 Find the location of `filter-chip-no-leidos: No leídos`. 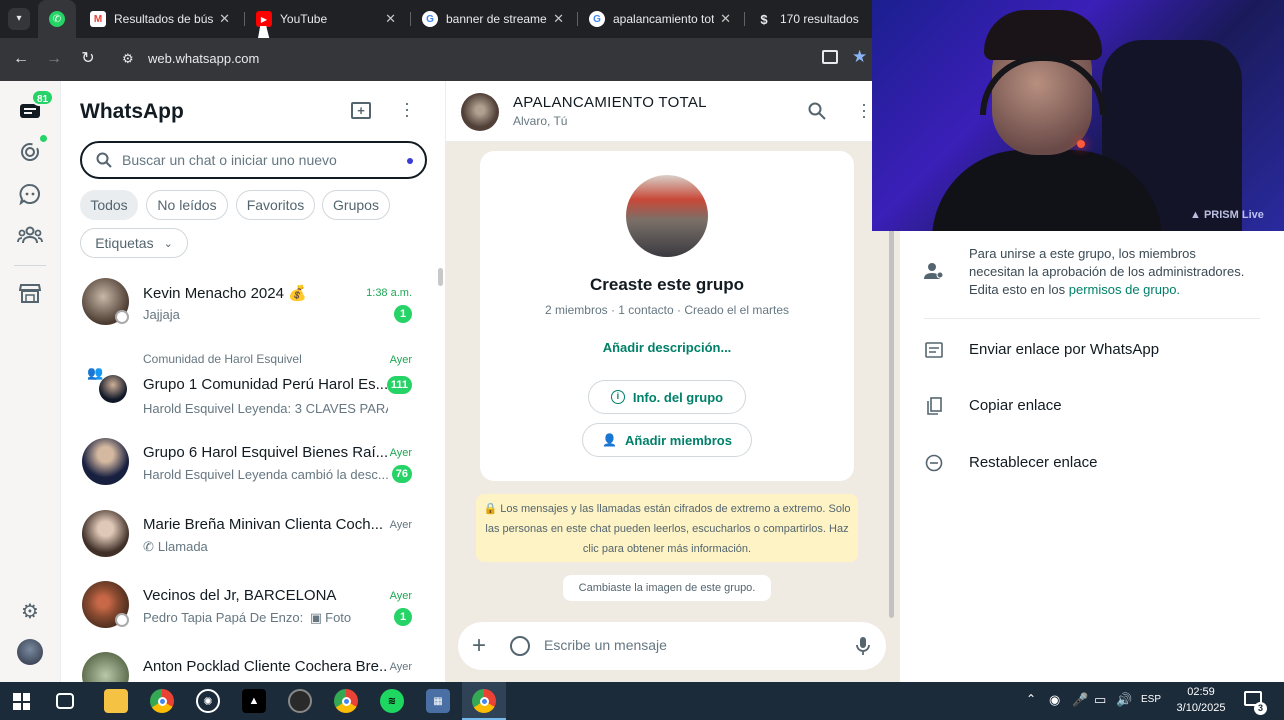

filter-chip-no-leidos: No leídos is located at coordinates (187, 205).